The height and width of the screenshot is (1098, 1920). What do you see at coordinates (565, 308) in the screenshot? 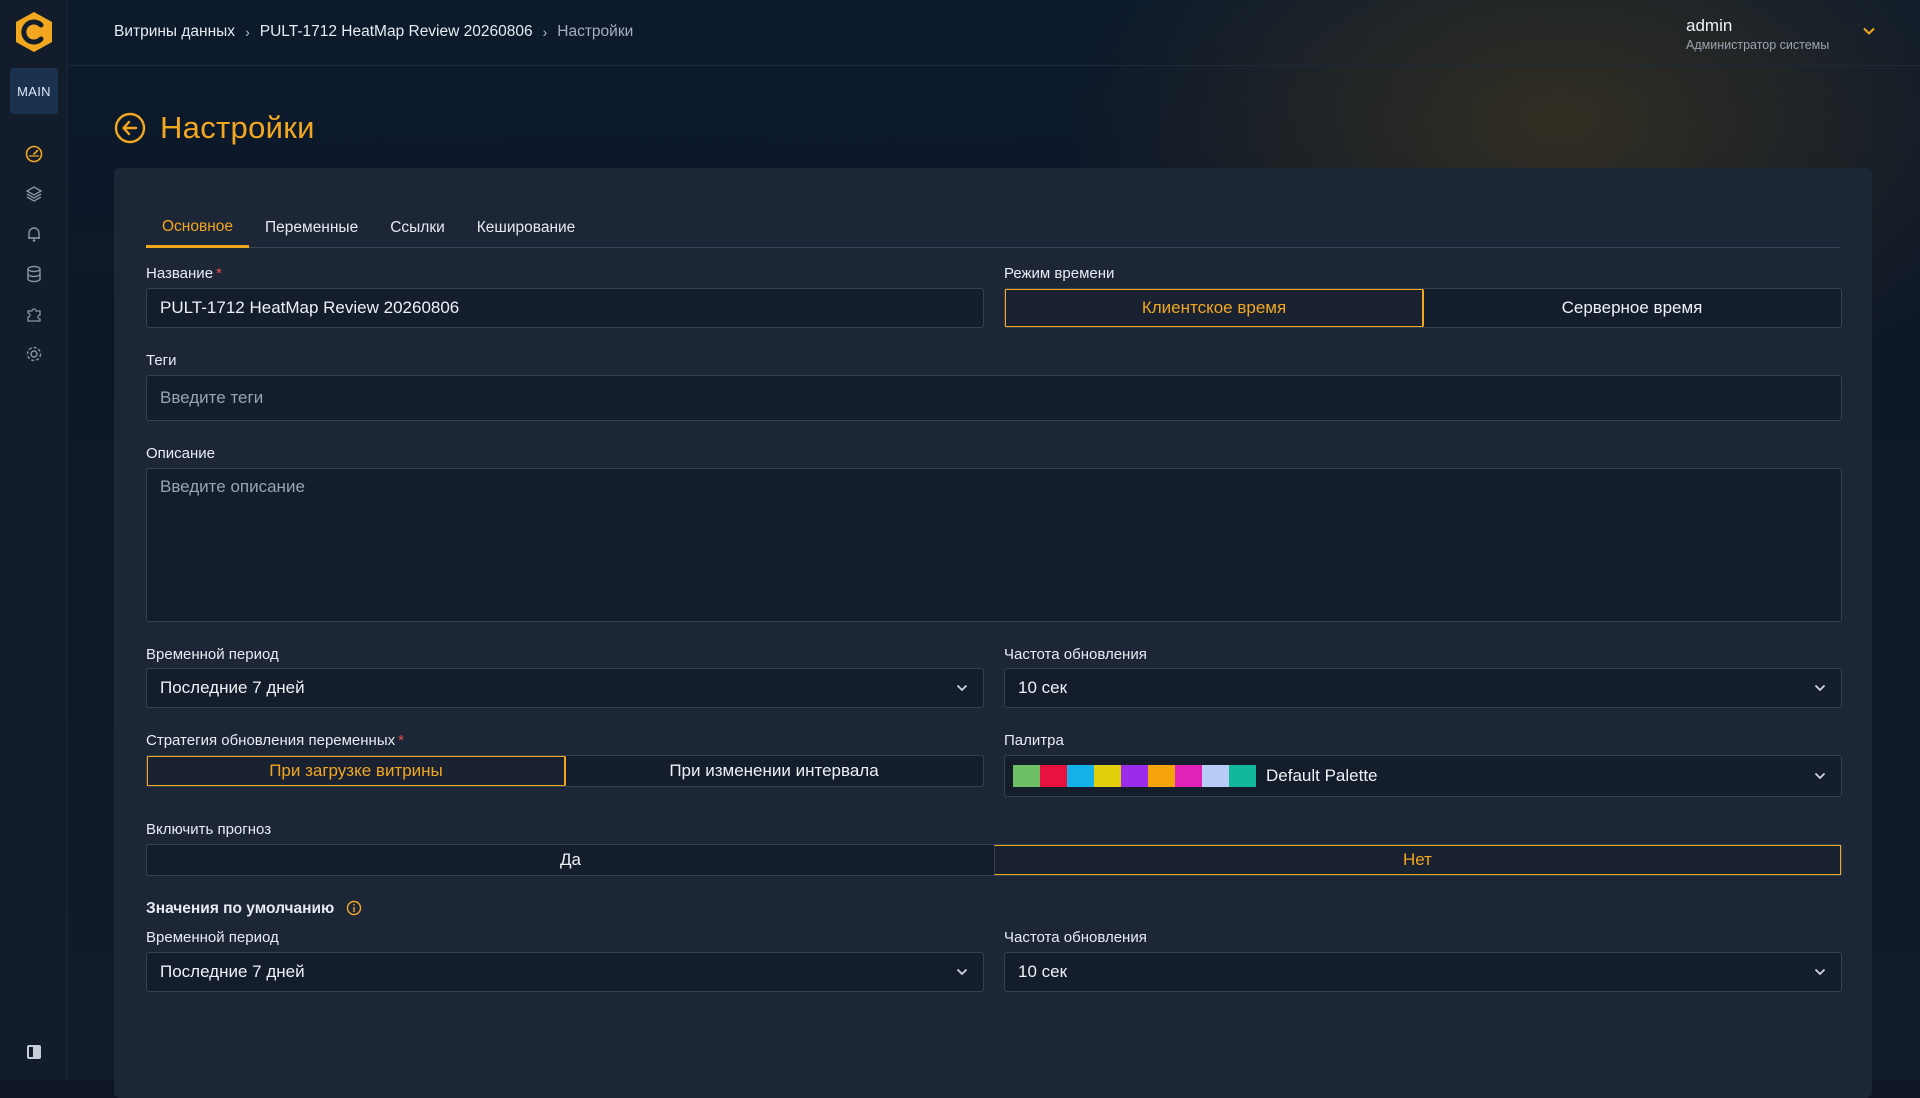
I see `name-input: PULT-1712 HeatMap Review 20260806` at bounding box center [565, 308].